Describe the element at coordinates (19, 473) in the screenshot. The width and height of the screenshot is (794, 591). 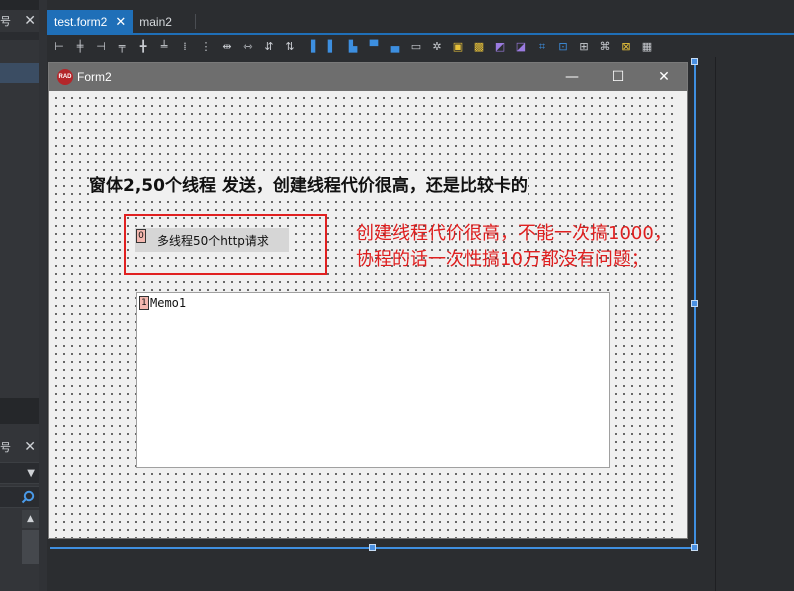
I see `filter-dropdown: ▼` at that location.